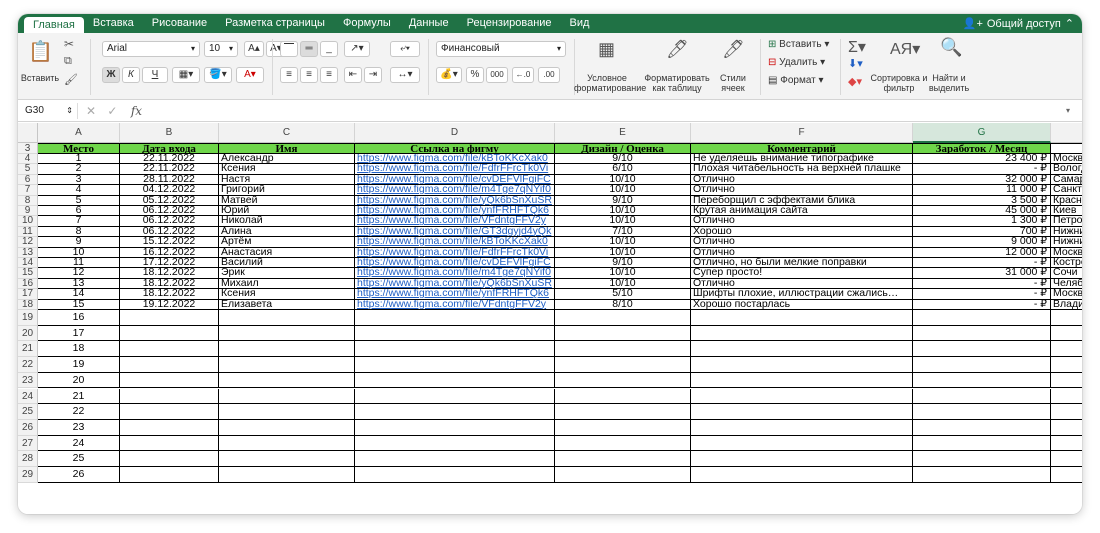 The height and width of the screenshot is (533, 1100). Describe the element at coordinates (982, 200) in the screenshot. I see `earnings-cell: 3 500 ₽` at that location.